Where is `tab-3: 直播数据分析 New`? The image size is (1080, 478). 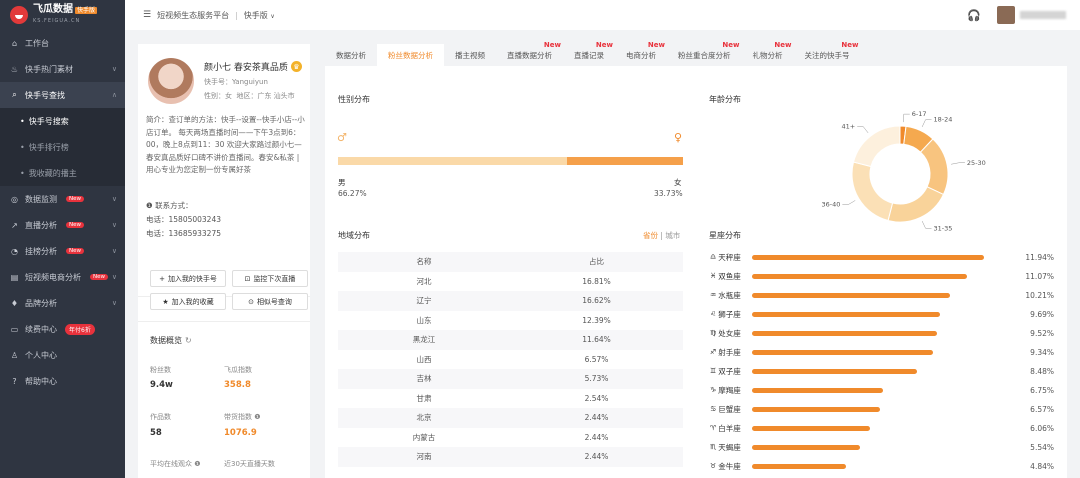 tab-3: 直播数据分析 New is located at coordinates (529, 53).